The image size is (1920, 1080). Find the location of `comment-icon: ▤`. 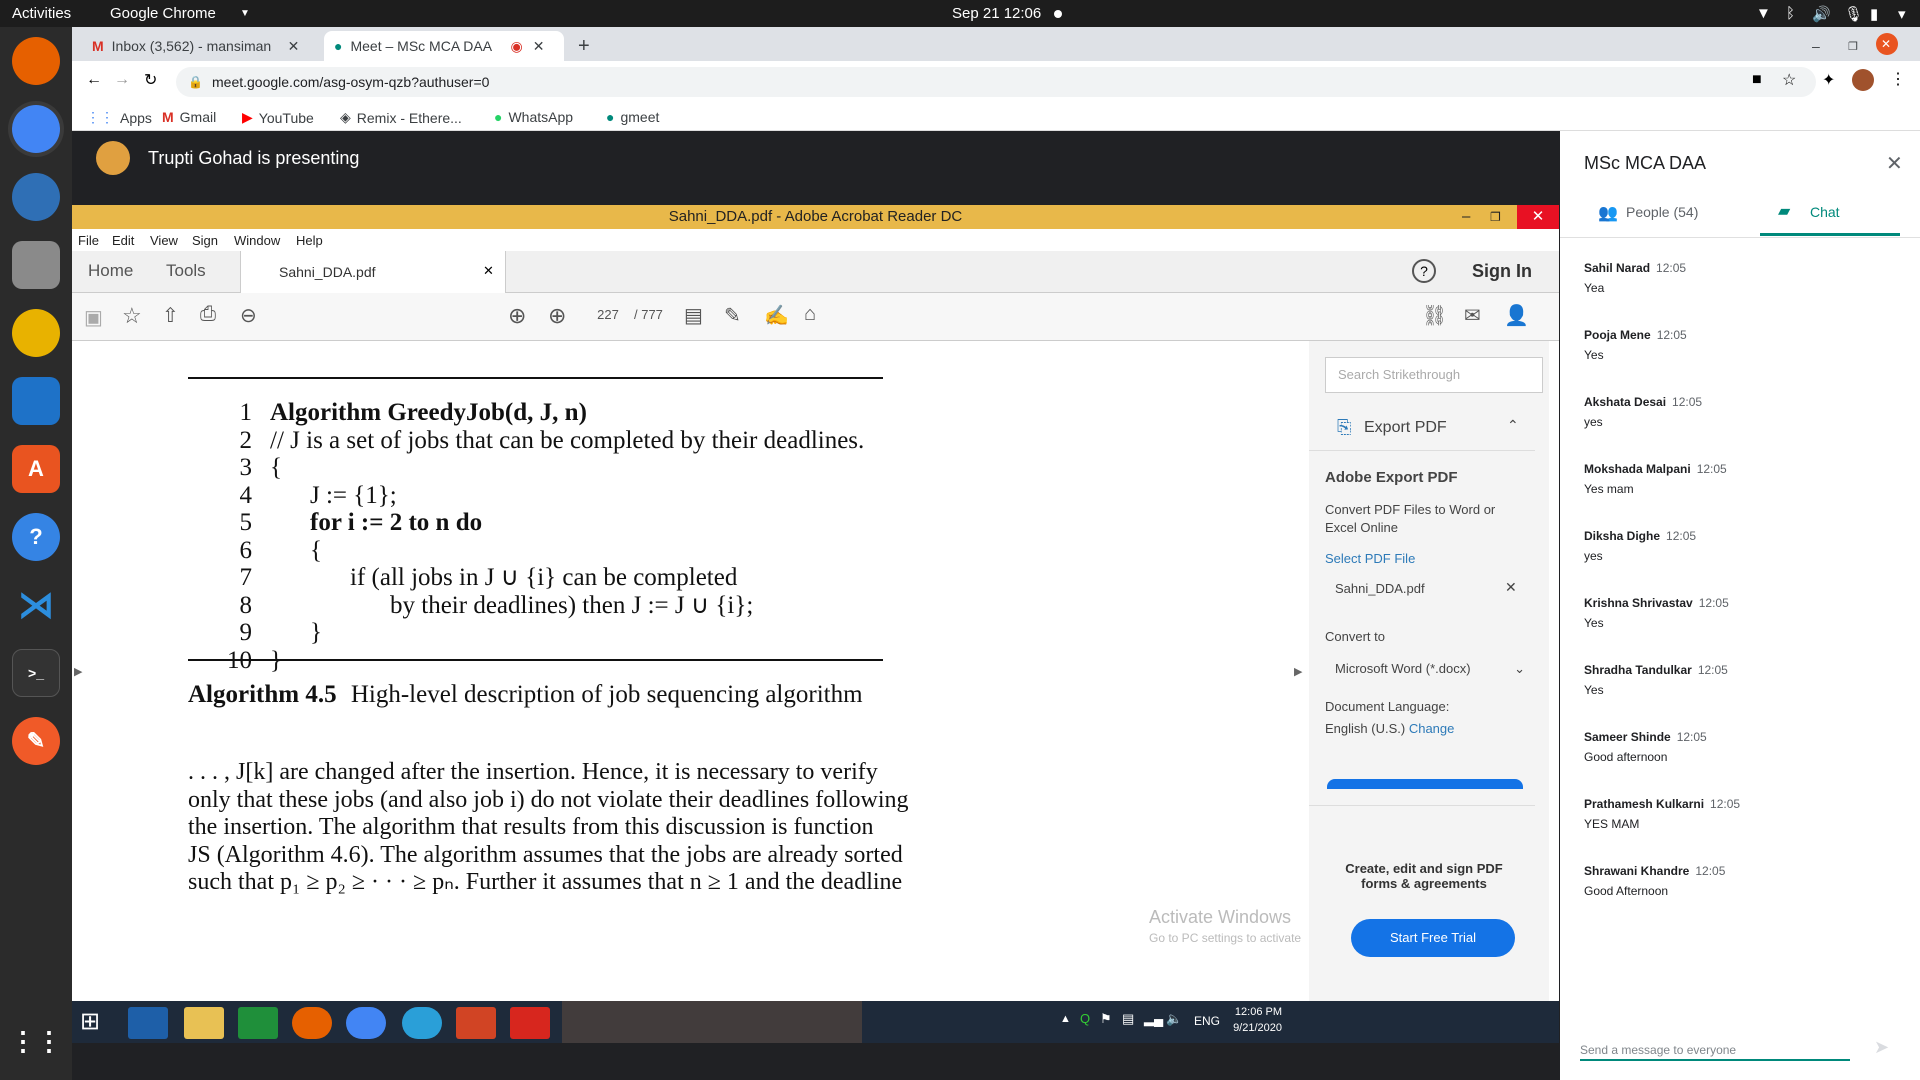

comment-icon: ▤ is located at coordinates (693, 315).